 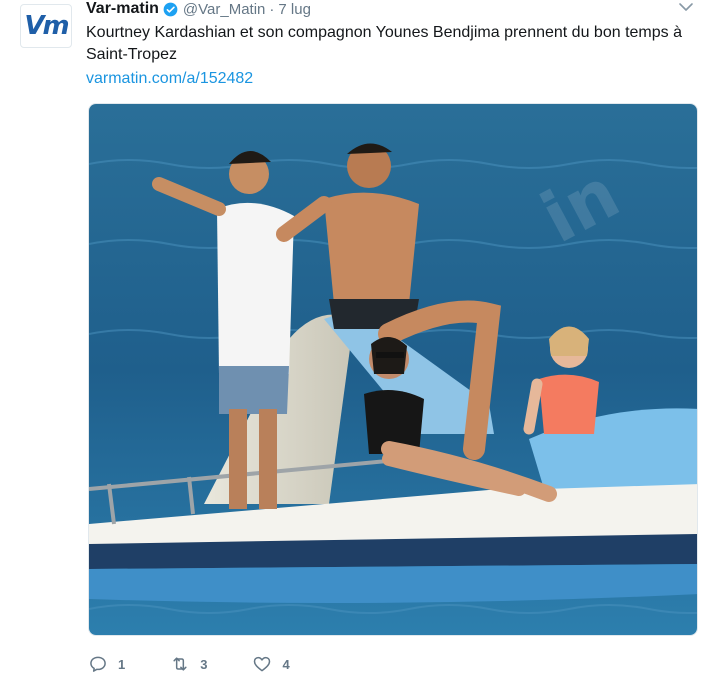 I want to click on reply-button: 1, so click(x=106, y=664).